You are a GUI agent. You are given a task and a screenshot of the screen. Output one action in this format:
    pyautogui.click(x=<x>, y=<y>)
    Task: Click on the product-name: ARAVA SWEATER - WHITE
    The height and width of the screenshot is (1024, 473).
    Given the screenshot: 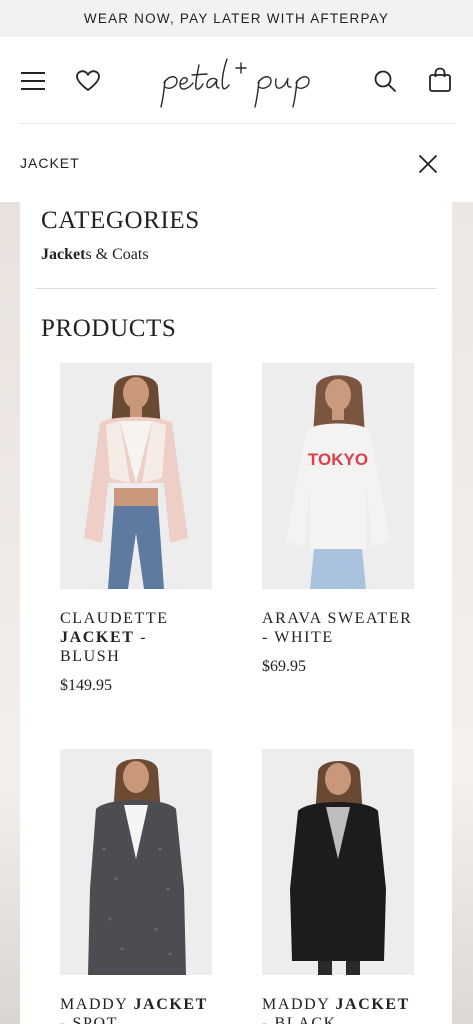 What is the action you would take?
    pyautogui.click(x=338, y=628)
    